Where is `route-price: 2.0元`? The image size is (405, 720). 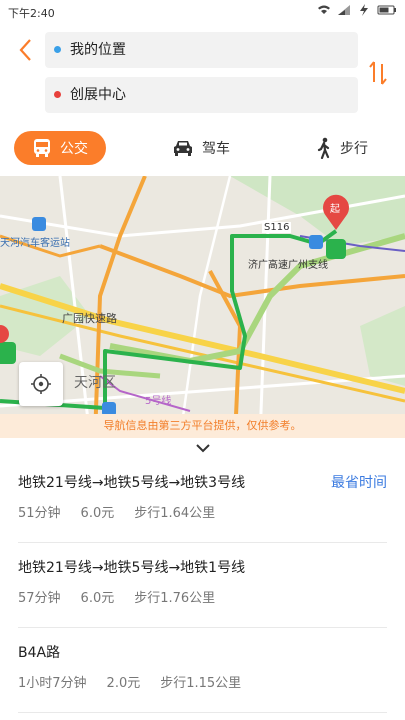
route-price: 2.0元 is located at coordinates (123, 683).